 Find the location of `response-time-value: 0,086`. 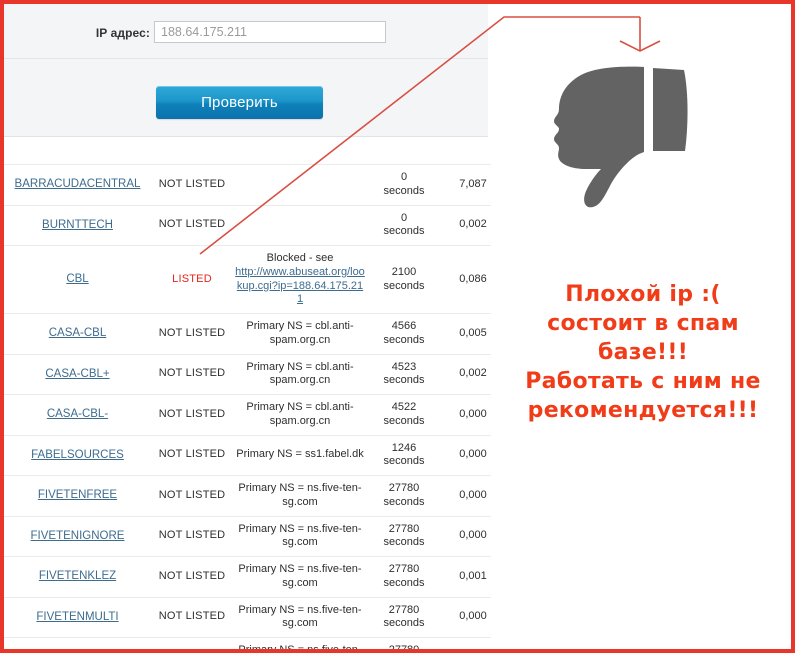

response-time-value: 0,086 is located at coordinates (473, 278).